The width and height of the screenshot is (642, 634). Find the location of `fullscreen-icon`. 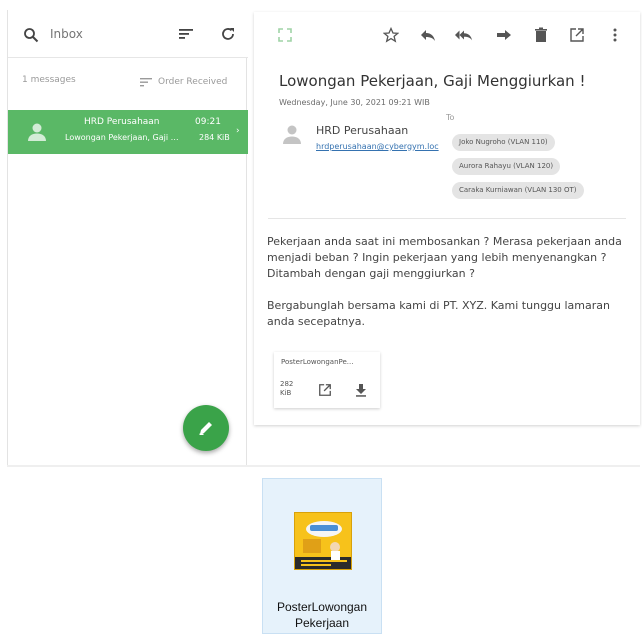

fullscreen-icon is located at coordinates (285, 35).